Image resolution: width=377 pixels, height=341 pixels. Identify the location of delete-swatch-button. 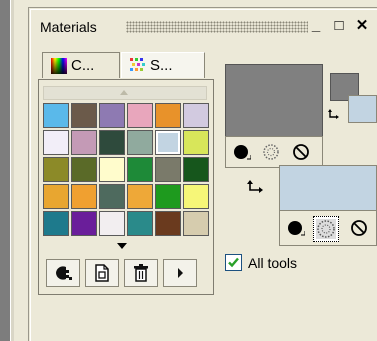
(141, 273).